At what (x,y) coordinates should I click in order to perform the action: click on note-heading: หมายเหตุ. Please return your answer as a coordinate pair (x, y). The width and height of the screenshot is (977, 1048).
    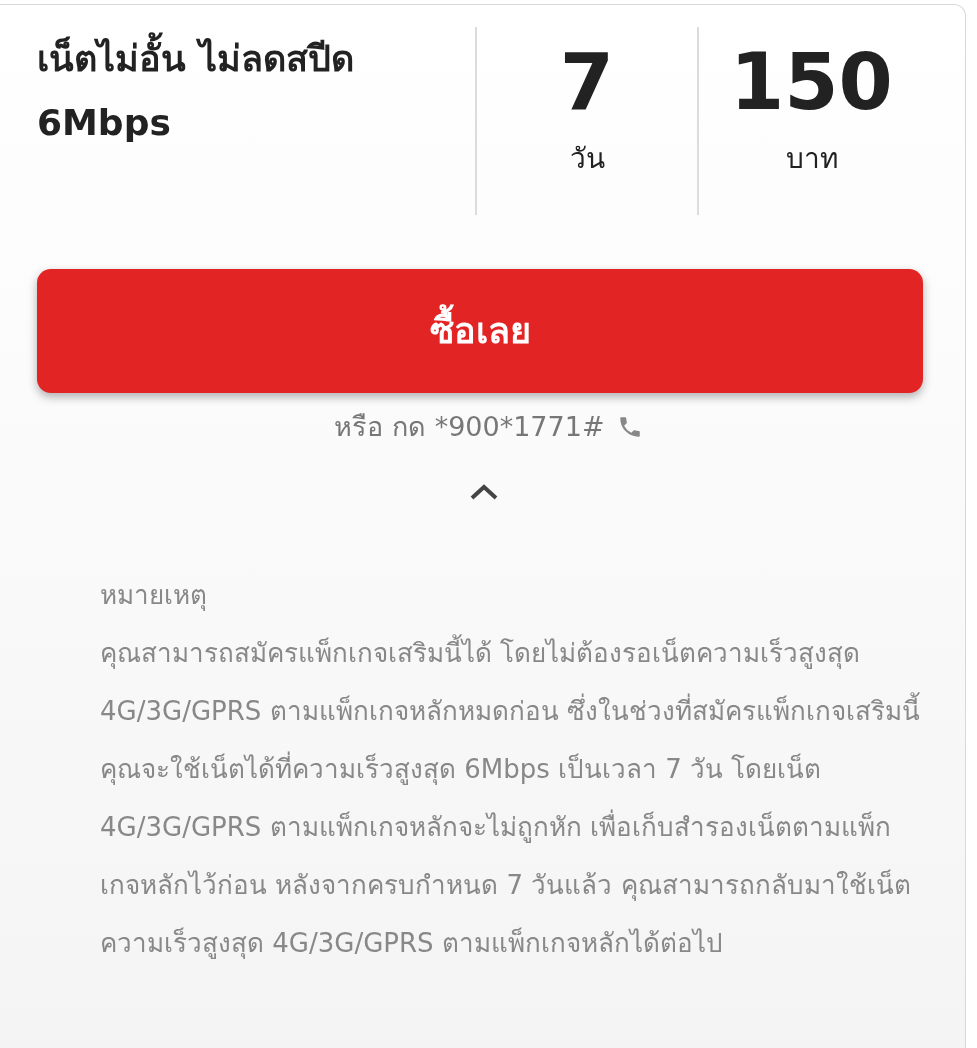
    Looking at the image, I should click on (154, 595).